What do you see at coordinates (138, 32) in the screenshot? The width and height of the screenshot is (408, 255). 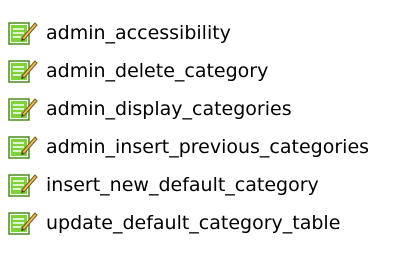 I see `file-name: admin_accessibility` at bounding box center [138, 32].